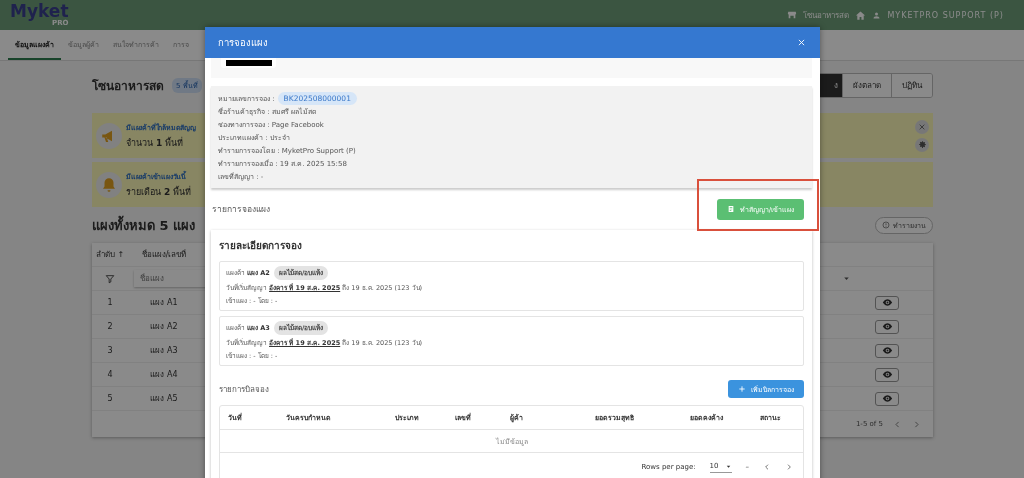 Image resolution: width=1024 pixels, height=478 pixels. I want to click on filter-icon, so click(110, 278).